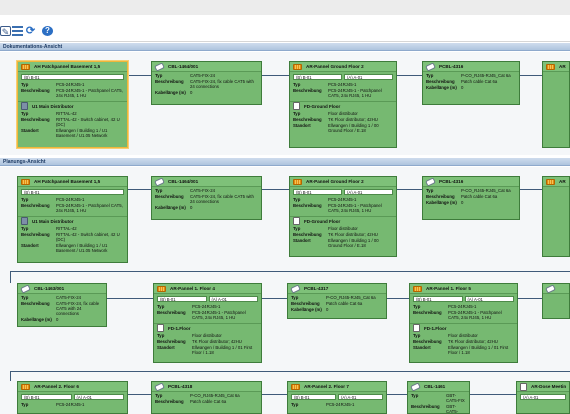 The width and height of the screenshot is (570, 414). What do you see at coordinates (322, 221) in the screenshot?
I see `sub-title: FD-Ground Floor` at bounding box center [322, 221].